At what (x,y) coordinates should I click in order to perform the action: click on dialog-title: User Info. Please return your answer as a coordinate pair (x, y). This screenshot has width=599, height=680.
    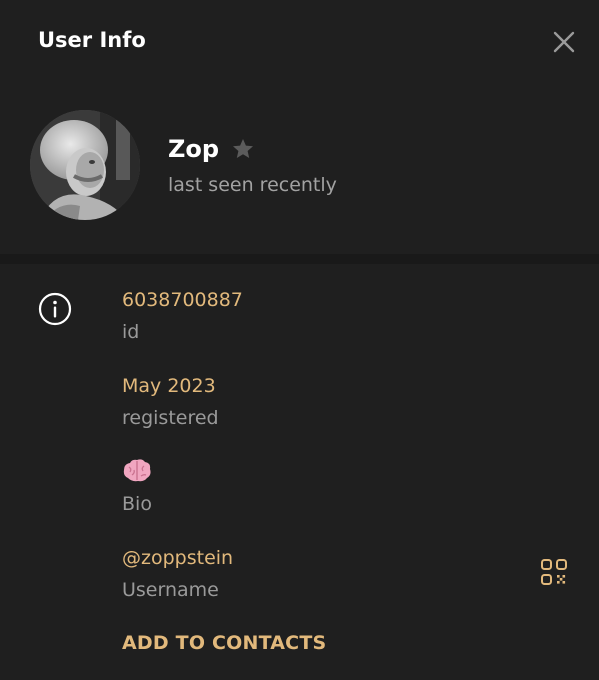
    Looking at the image, I should click on (92, 40).